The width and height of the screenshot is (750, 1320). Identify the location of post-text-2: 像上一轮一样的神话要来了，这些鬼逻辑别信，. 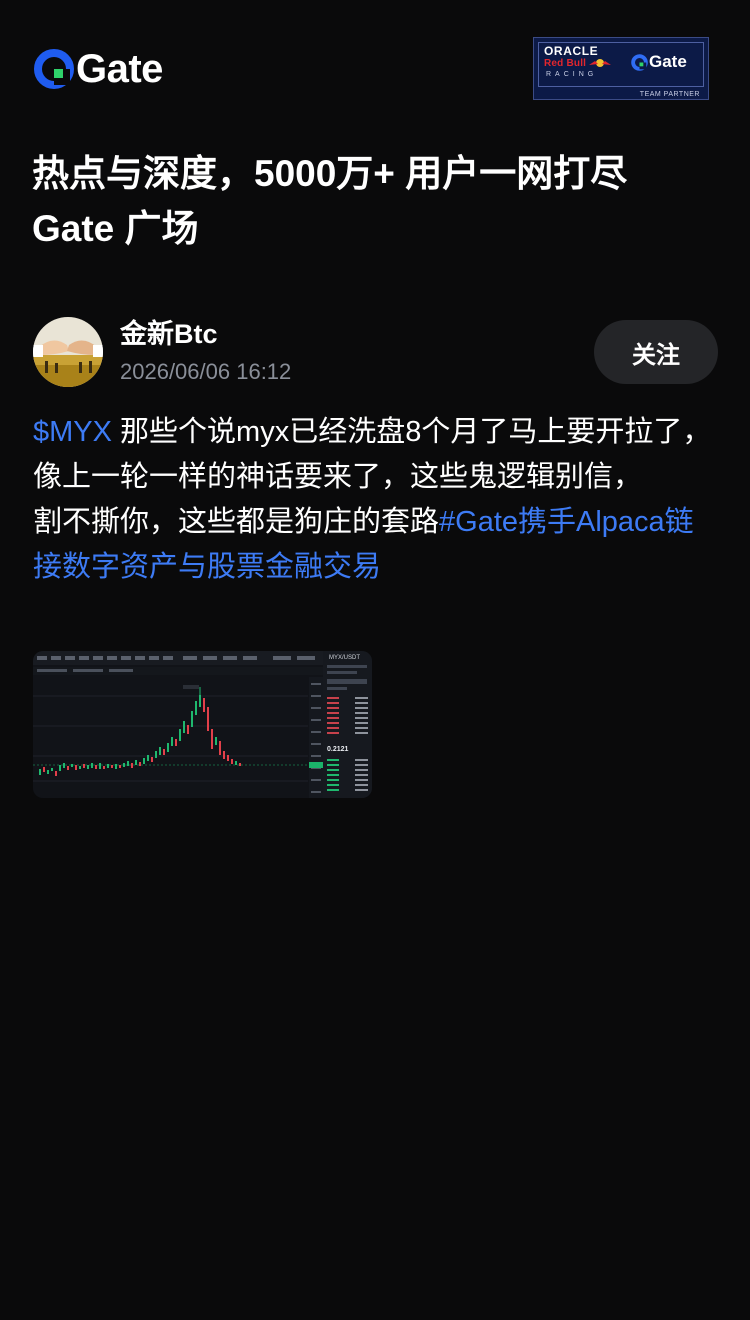
(338, 477).